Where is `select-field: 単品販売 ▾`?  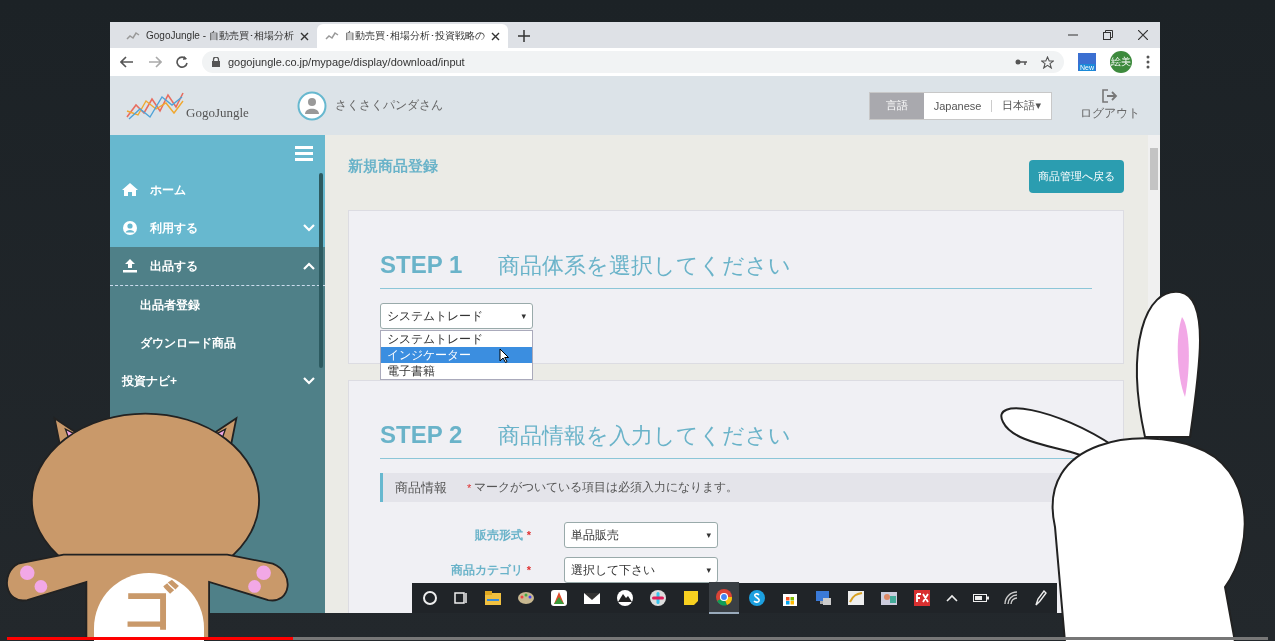 select-field: 単品販売 ▾ is located at coordinates (641, 535).